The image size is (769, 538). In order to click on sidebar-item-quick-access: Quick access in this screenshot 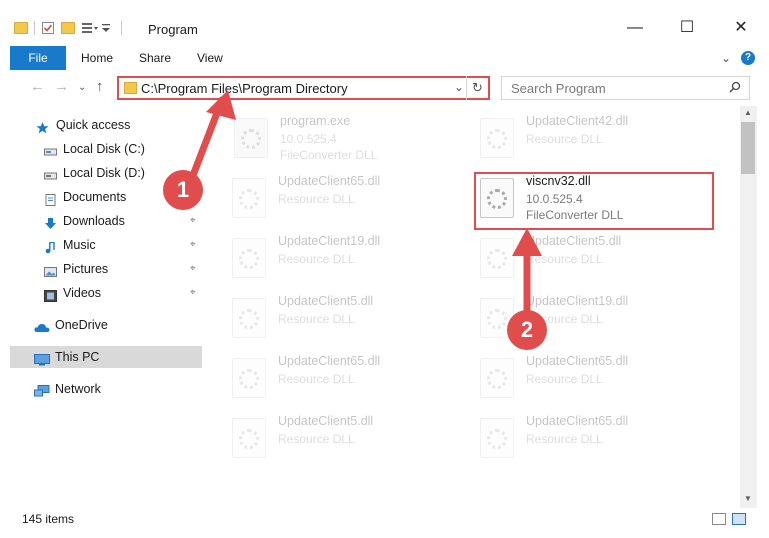, I will do `click(103, 125)`.